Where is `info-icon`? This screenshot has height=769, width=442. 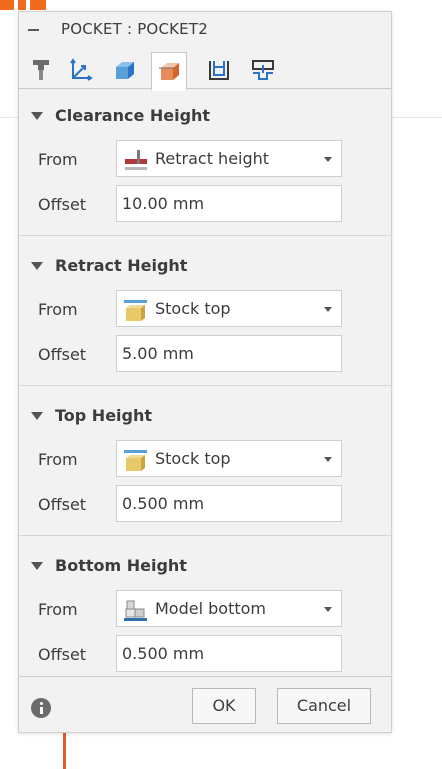
info-icon is located at coordinates (41, 708).